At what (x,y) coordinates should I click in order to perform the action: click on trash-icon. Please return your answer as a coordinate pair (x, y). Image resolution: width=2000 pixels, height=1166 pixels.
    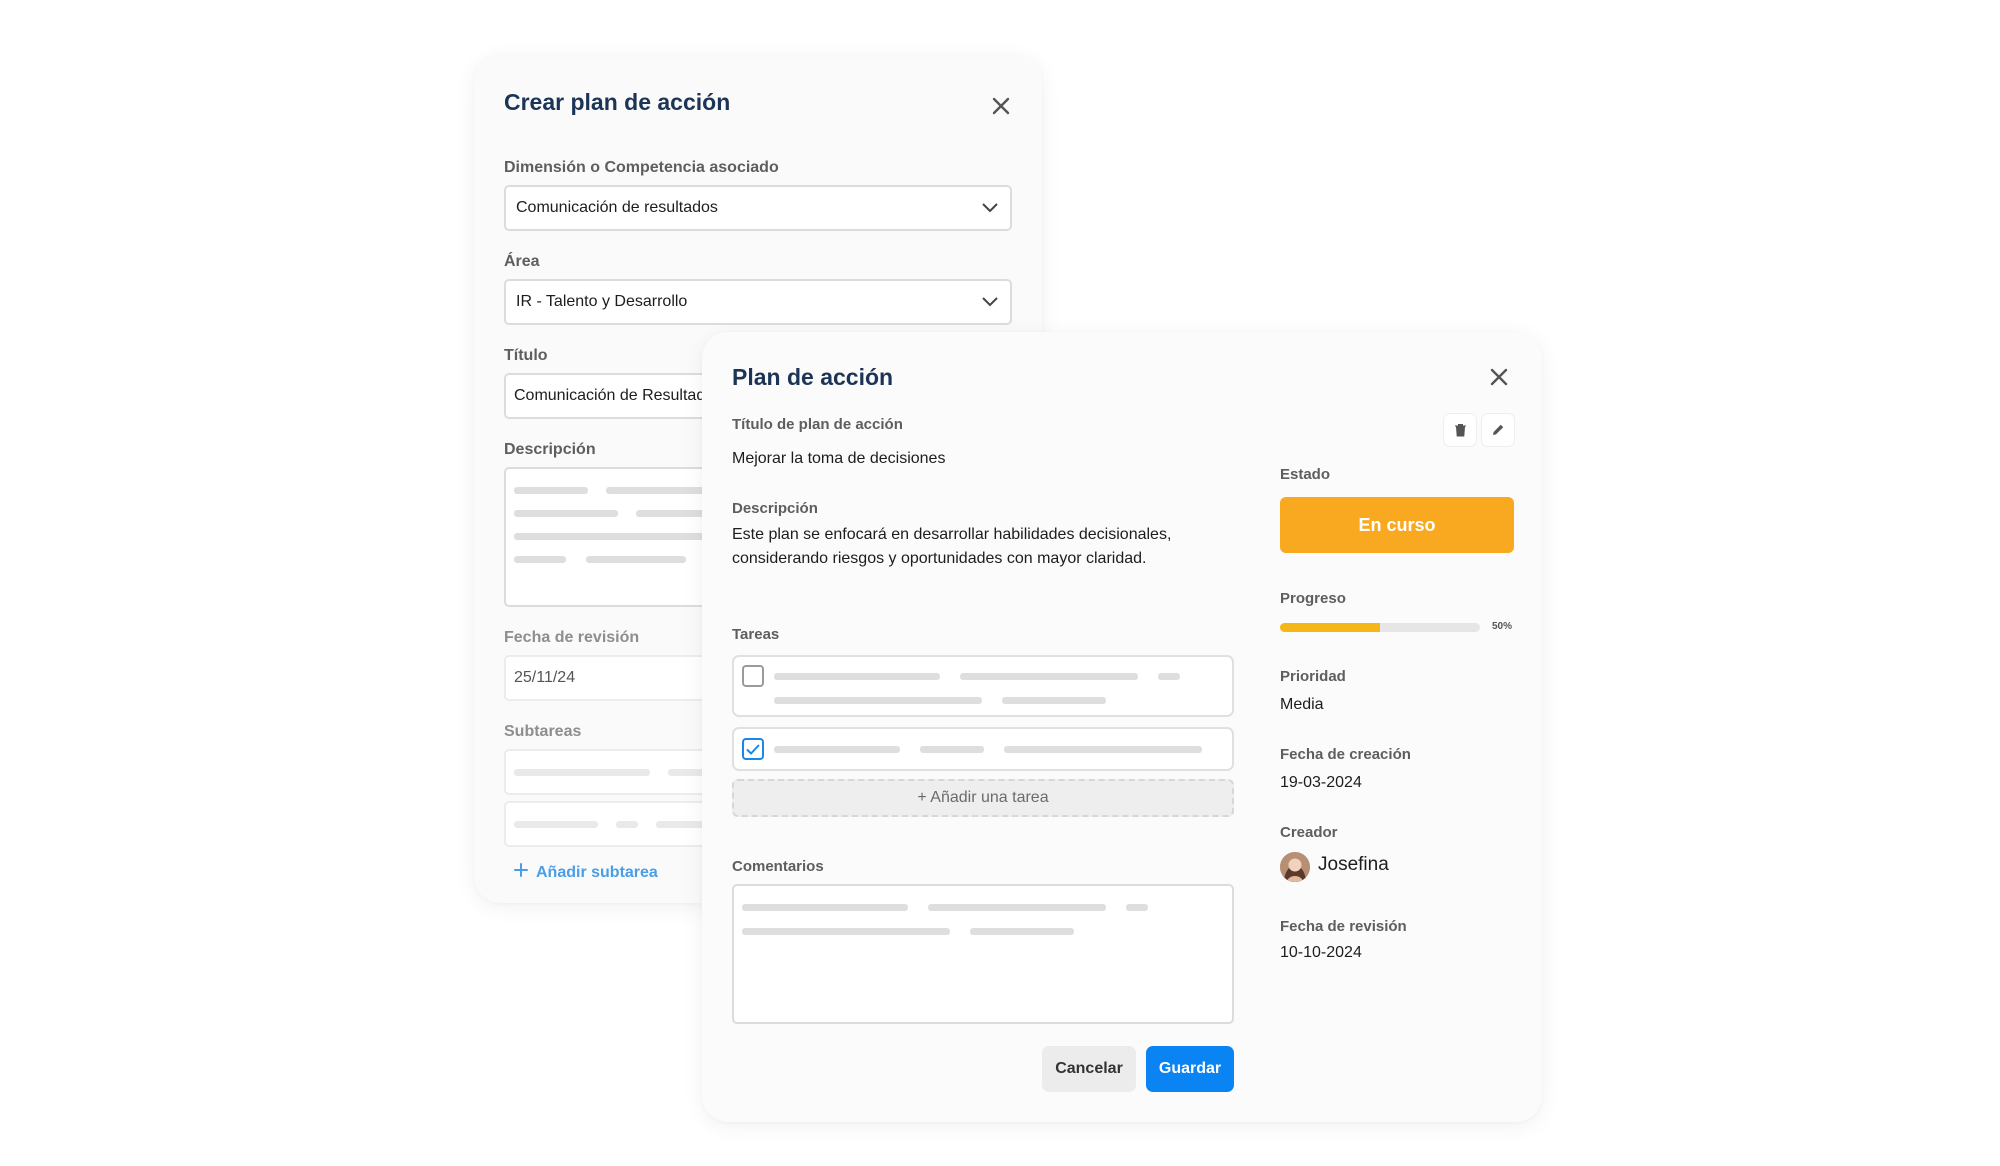
    Looking at the image, I should click on (1460, 430).